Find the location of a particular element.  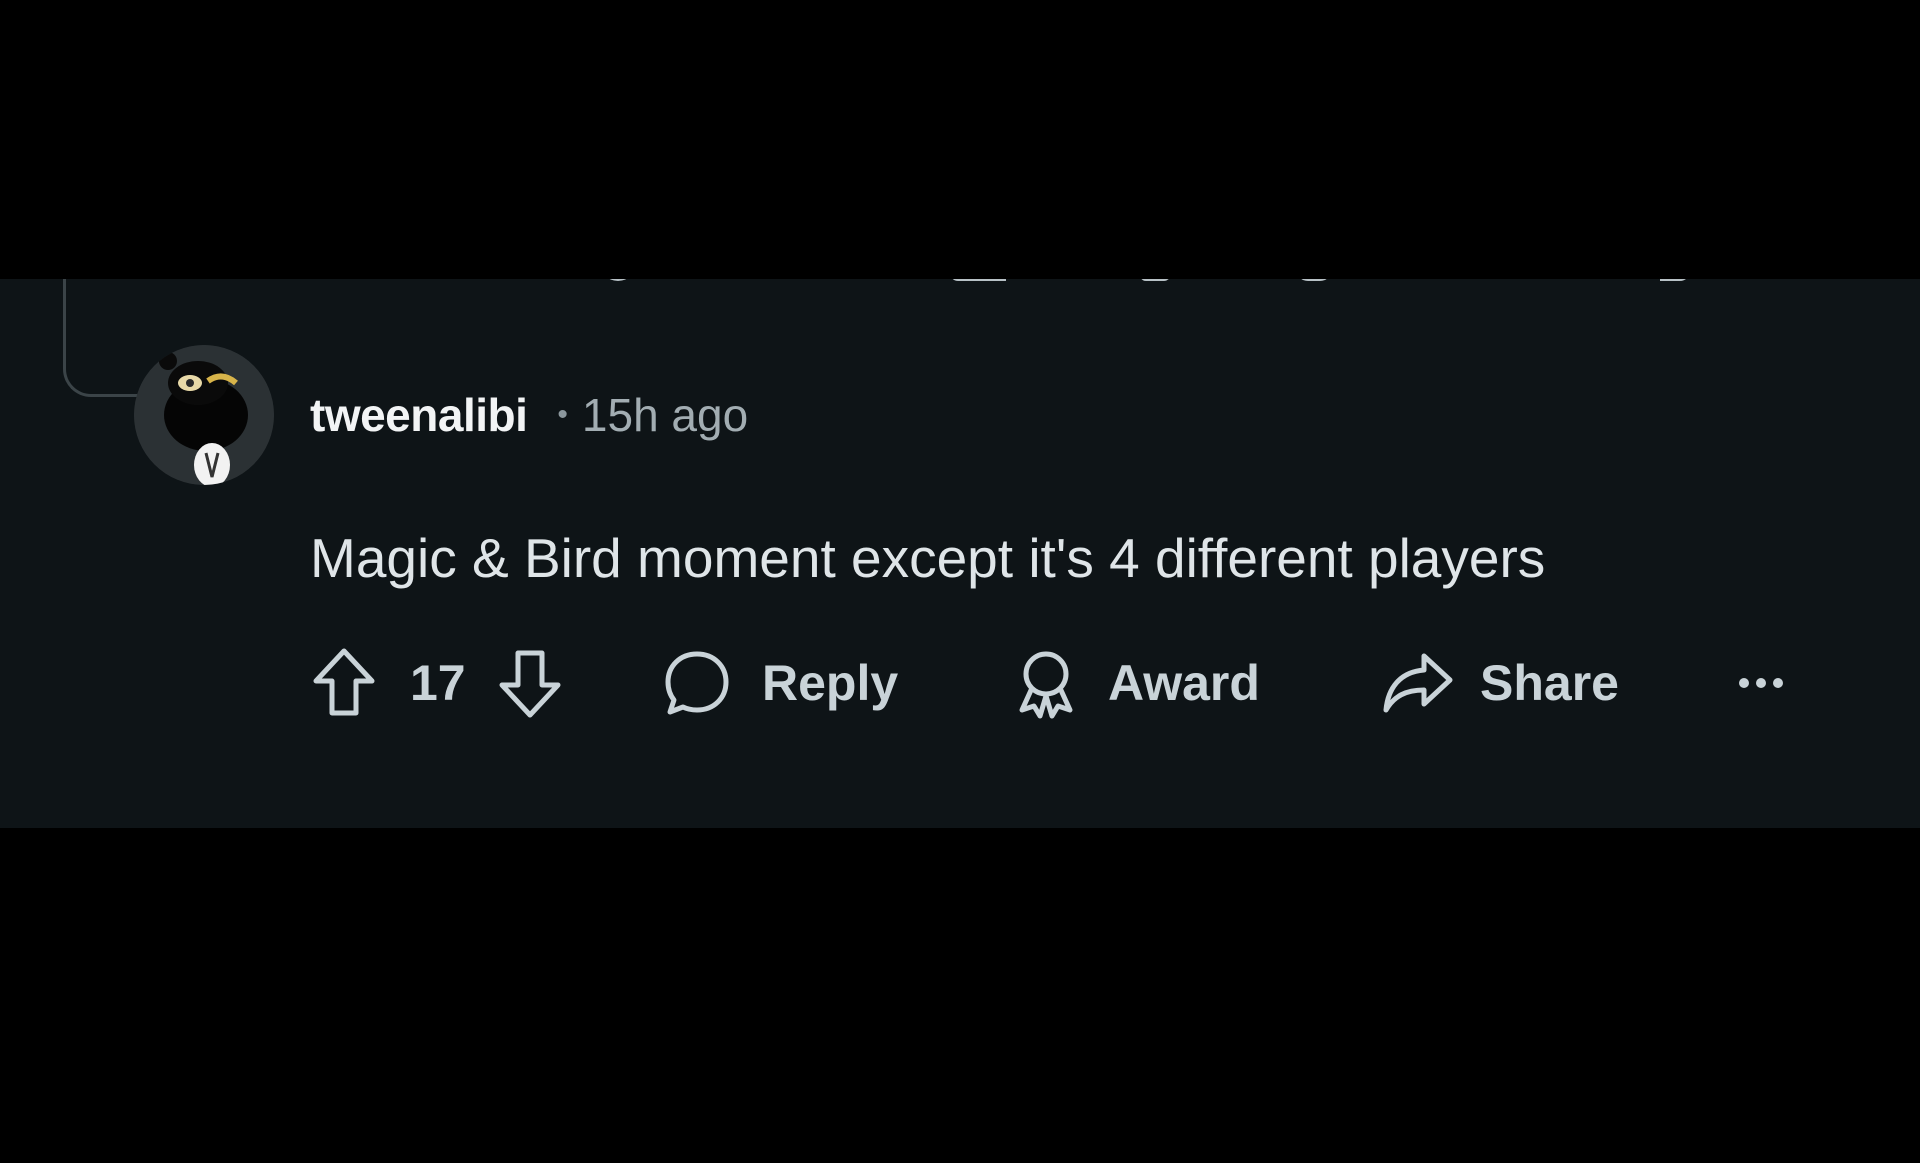

reply-button: Reply is located at coordinates (780, 683).